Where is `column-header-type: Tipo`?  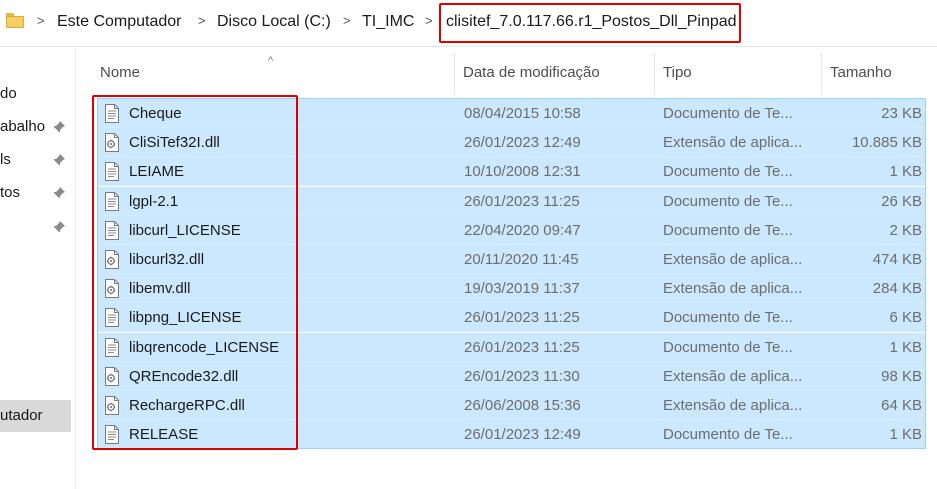 column-header-type: Tipo is located at coordinates (677, 73).